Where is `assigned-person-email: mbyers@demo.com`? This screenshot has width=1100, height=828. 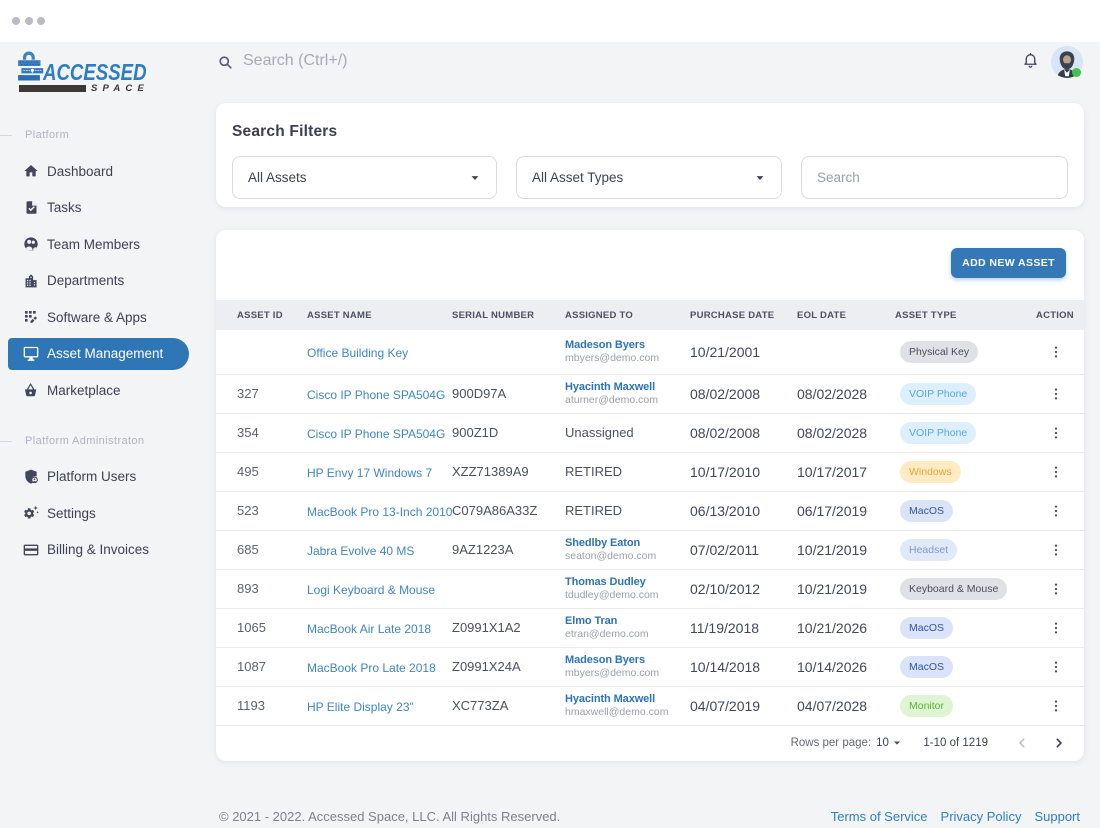 assigned-person-email: mbyers@demo.com is located at coordinates (612, 358).